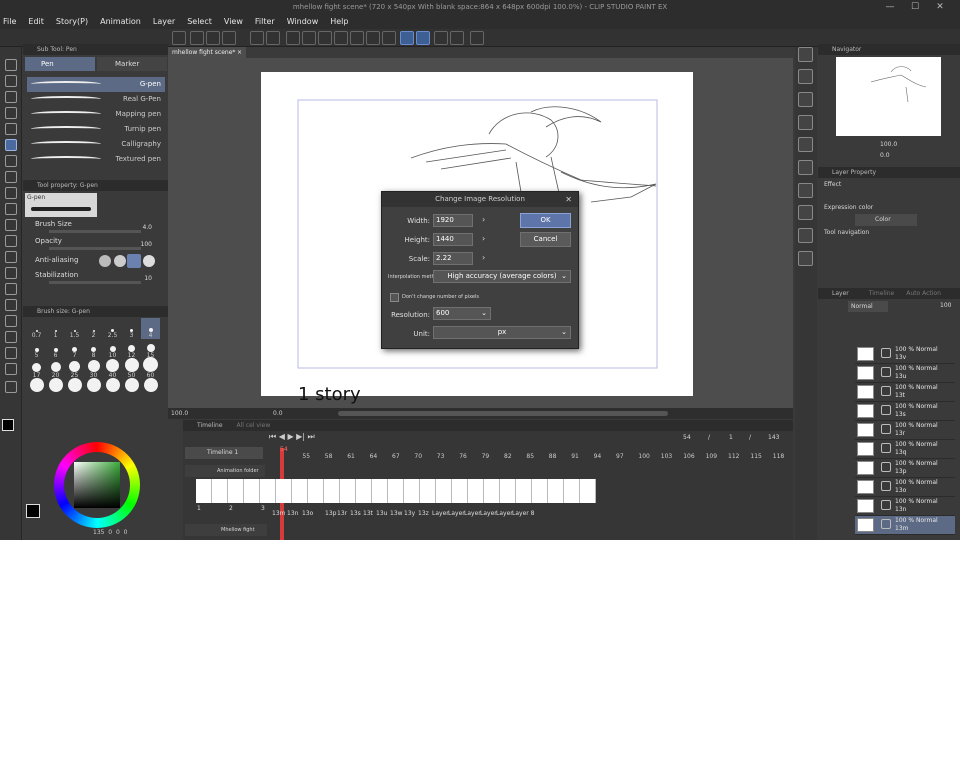 The image size is (960, 763). I want to click on balloon-icon, so click(11, 353).